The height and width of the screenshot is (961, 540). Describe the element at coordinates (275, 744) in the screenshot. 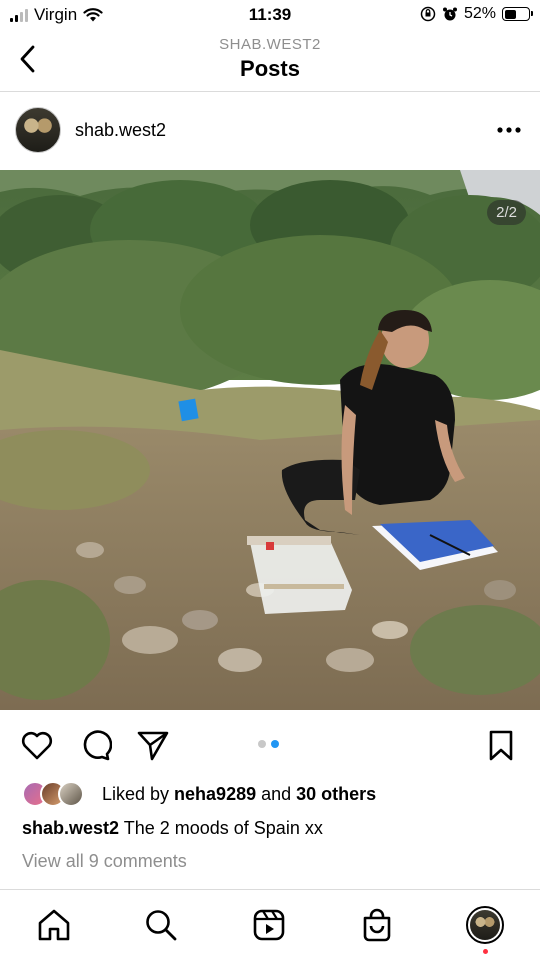

I see `carousel-dot-active` at that location.